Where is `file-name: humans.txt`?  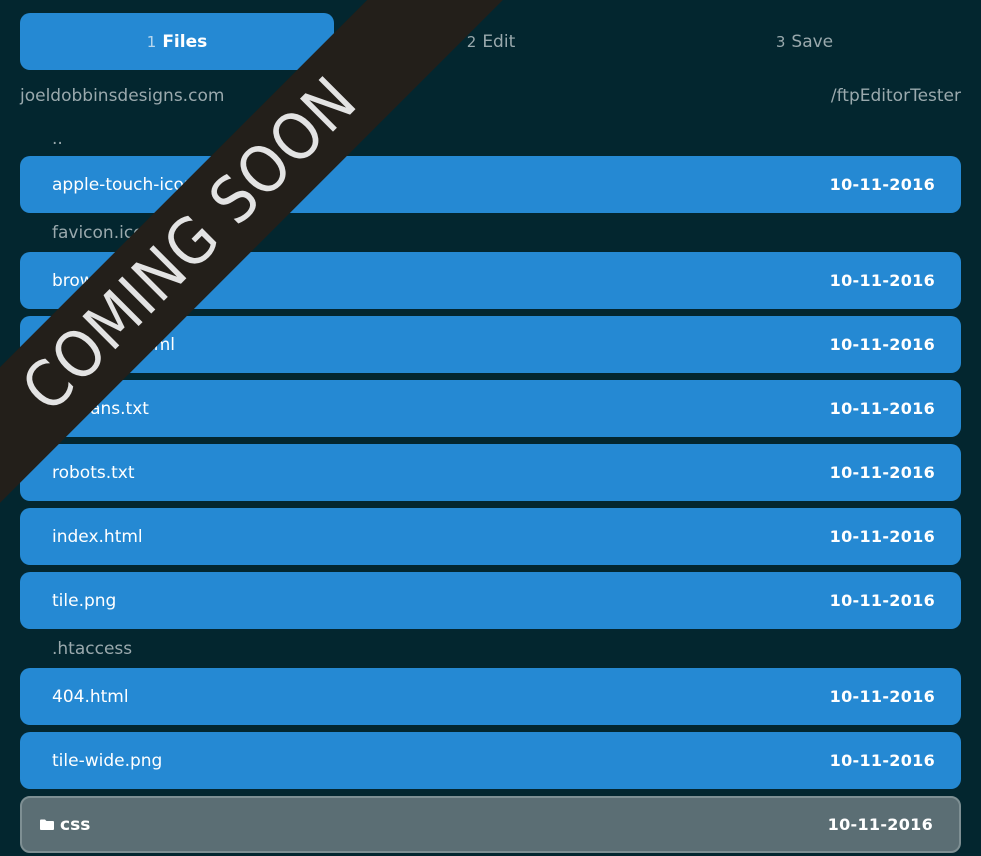
file-name: humans.txt is located at coordinates (100, 408).